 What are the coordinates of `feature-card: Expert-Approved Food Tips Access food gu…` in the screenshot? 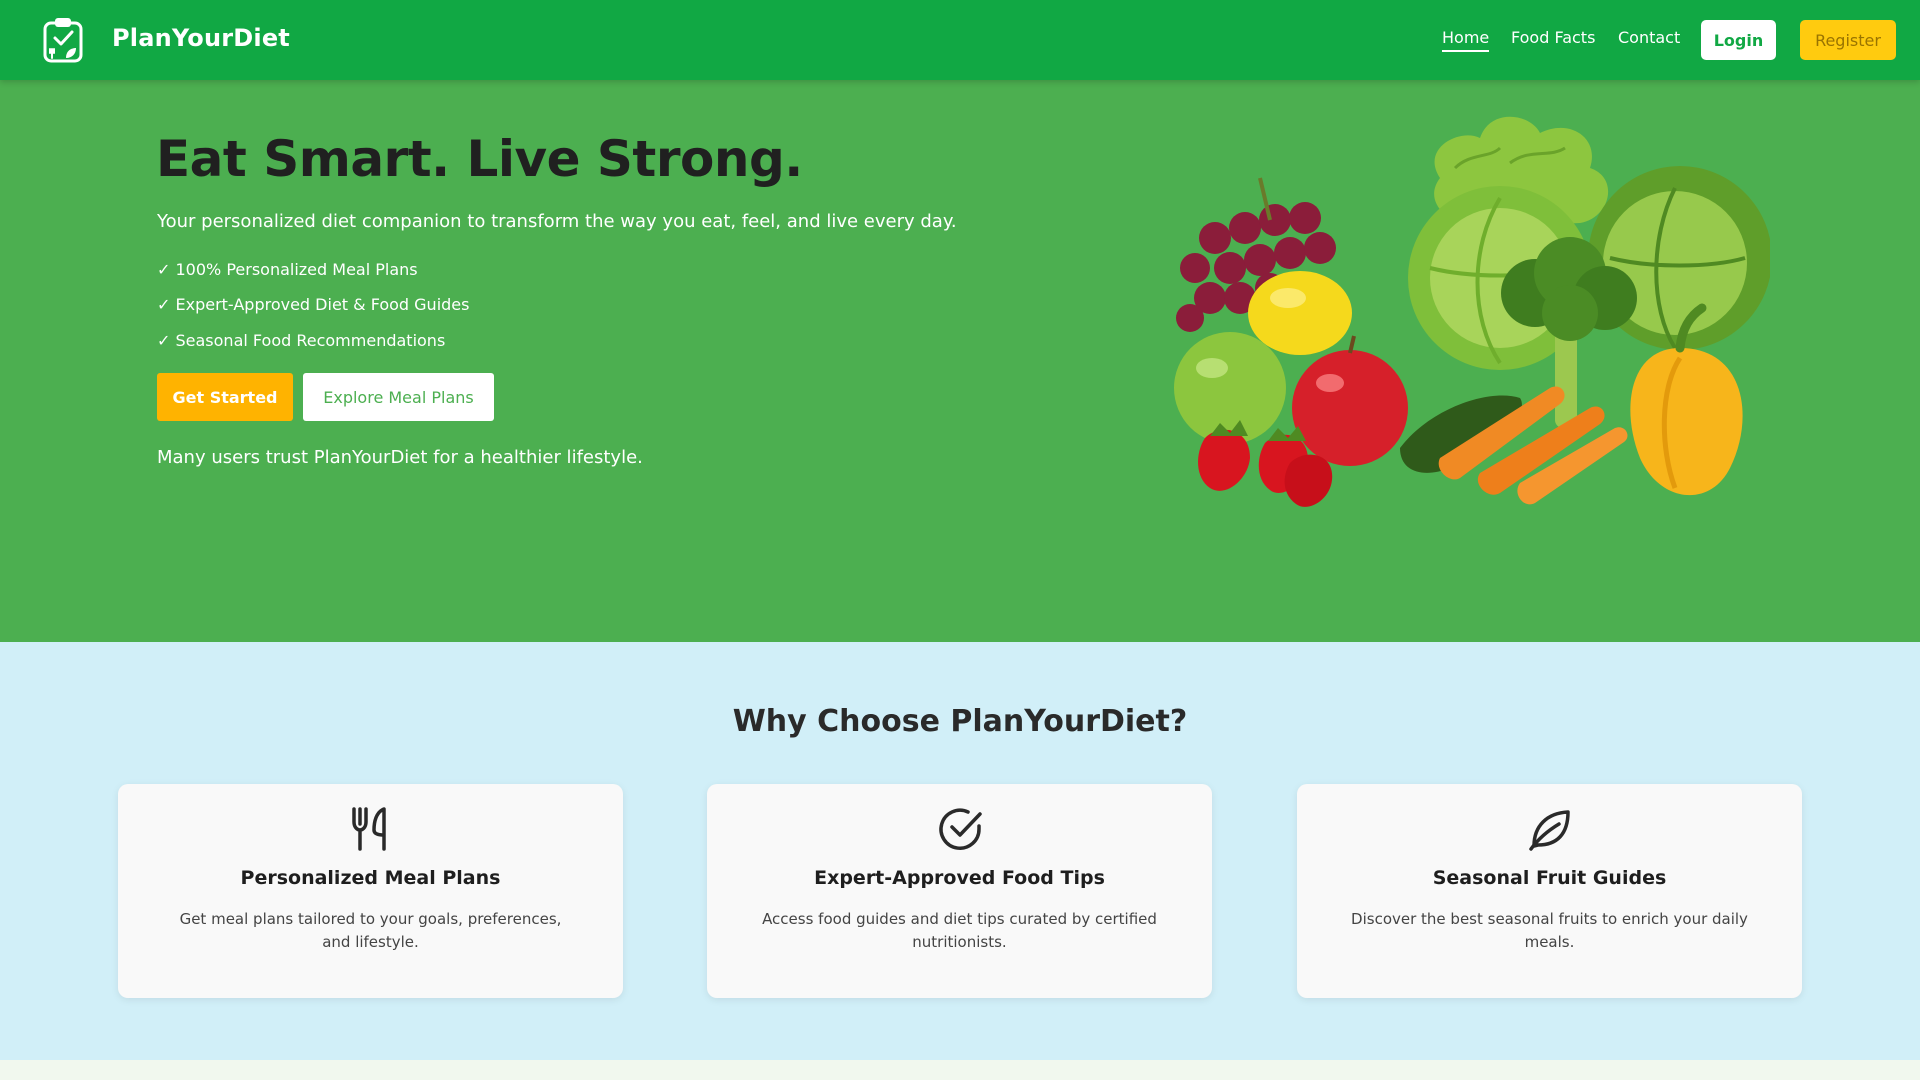 It's located at (959, 891).